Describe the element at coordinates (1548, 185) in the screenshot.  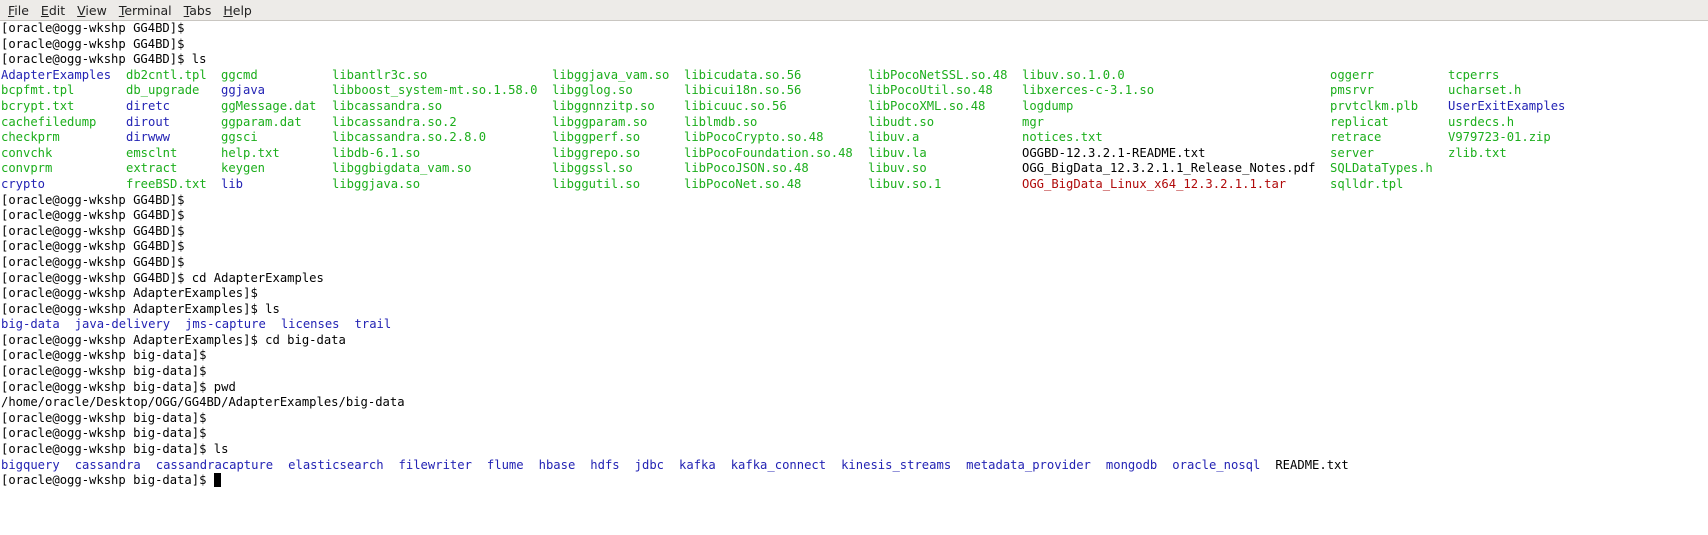
I see `file-entry` at that location.